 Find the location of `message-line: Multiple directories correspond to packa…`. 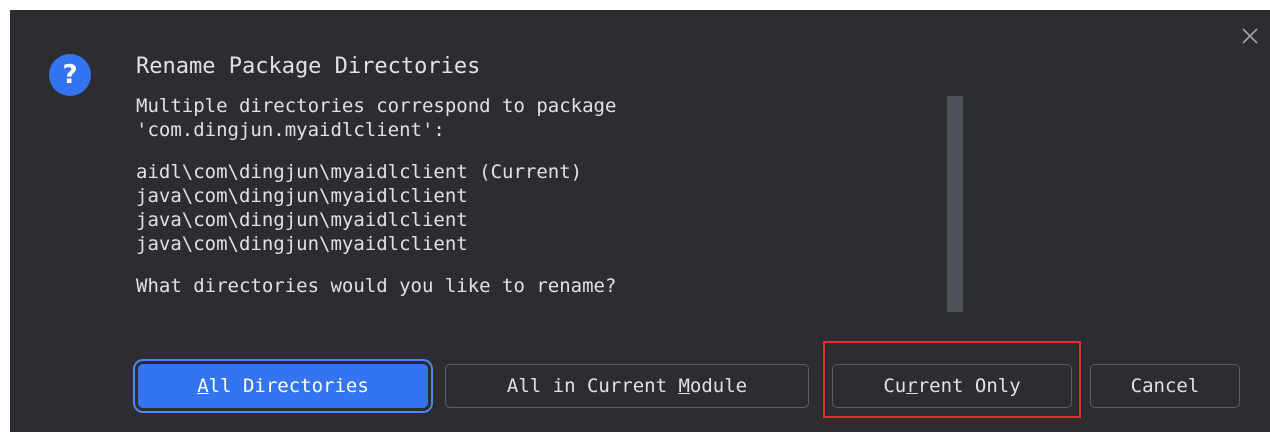

message-line: Multiple directories correspond to packa… is located at coordinates (376, 106).